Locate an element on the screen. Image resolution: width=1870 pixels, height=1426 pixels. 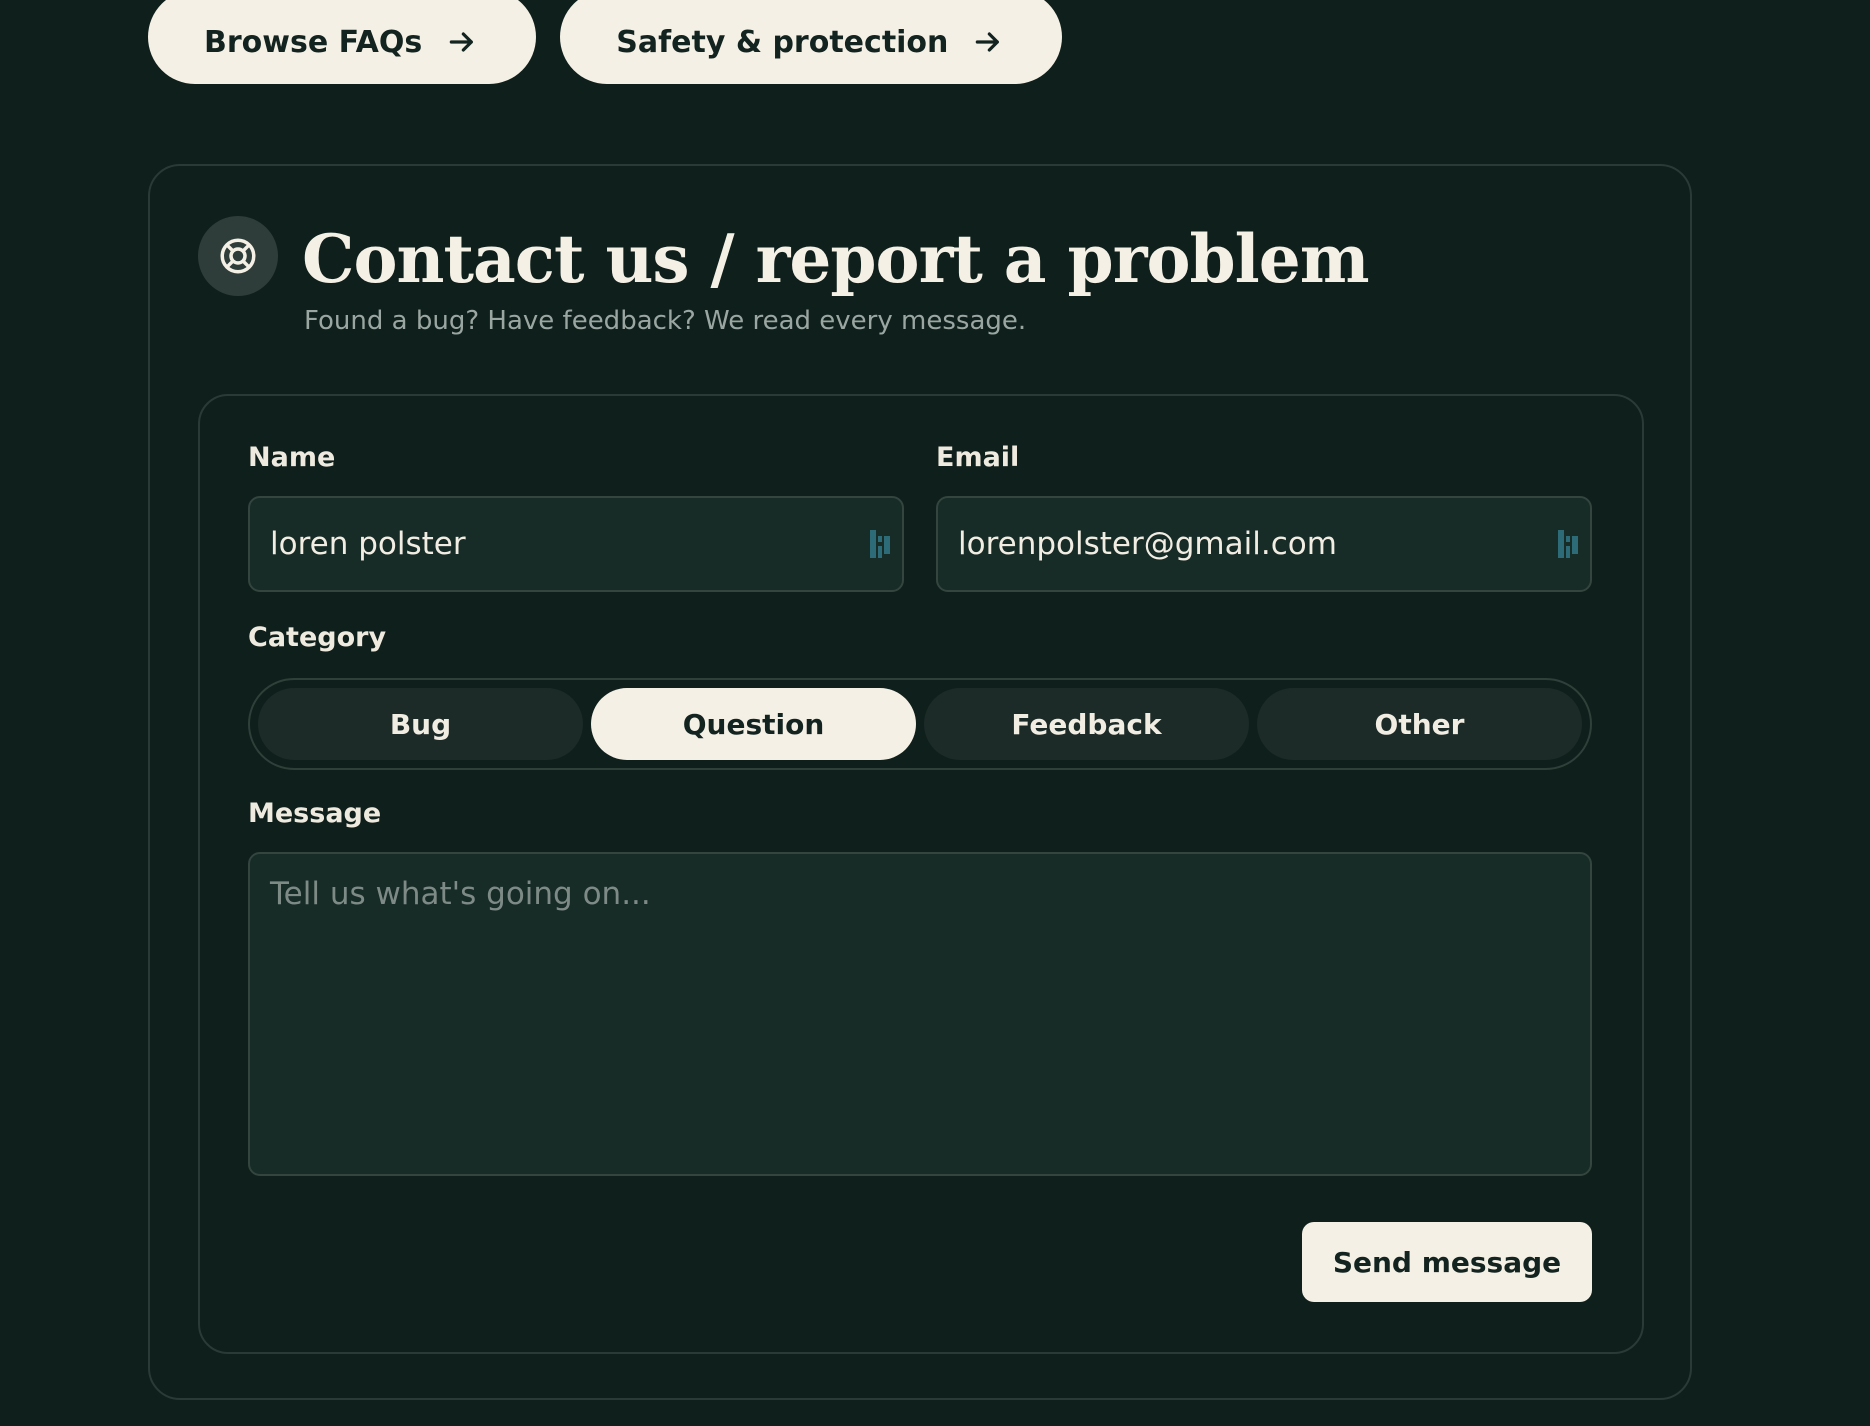
send-message-button: Send message is located at coordinates (1447, 1262).